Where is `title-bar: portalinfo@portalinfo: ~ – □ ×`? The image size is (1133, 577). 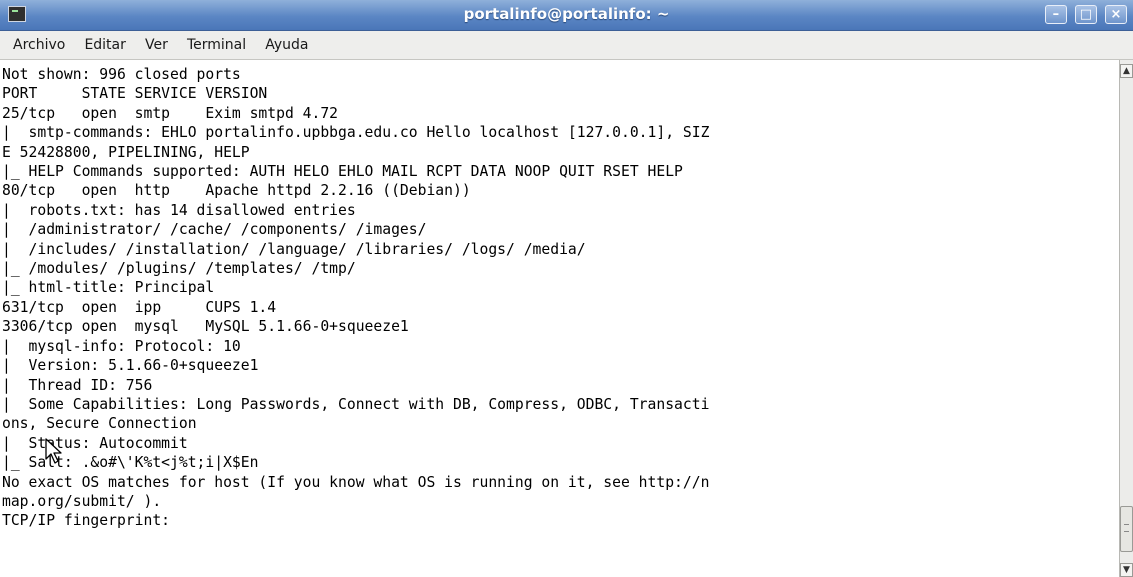
title-bar: portalinfo@portalinfo: ~ – □ × is located at coordinates (566, 15).